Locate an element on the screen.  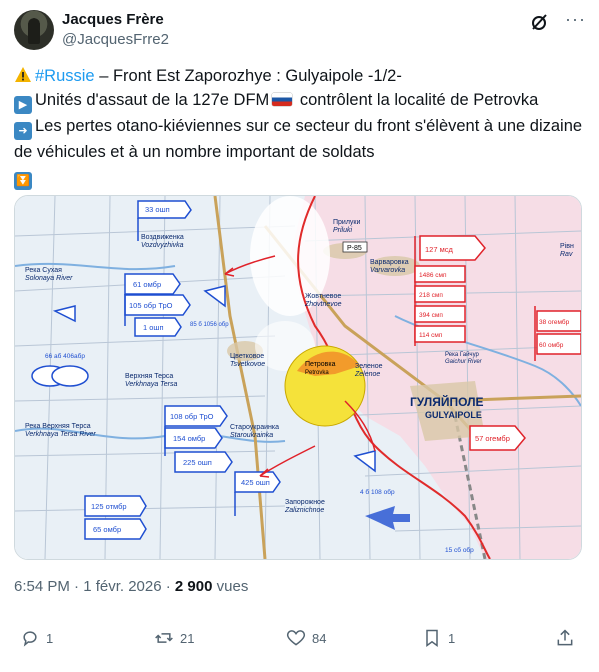
unit-label: 38 огембр is located at coordinates (554, 322).